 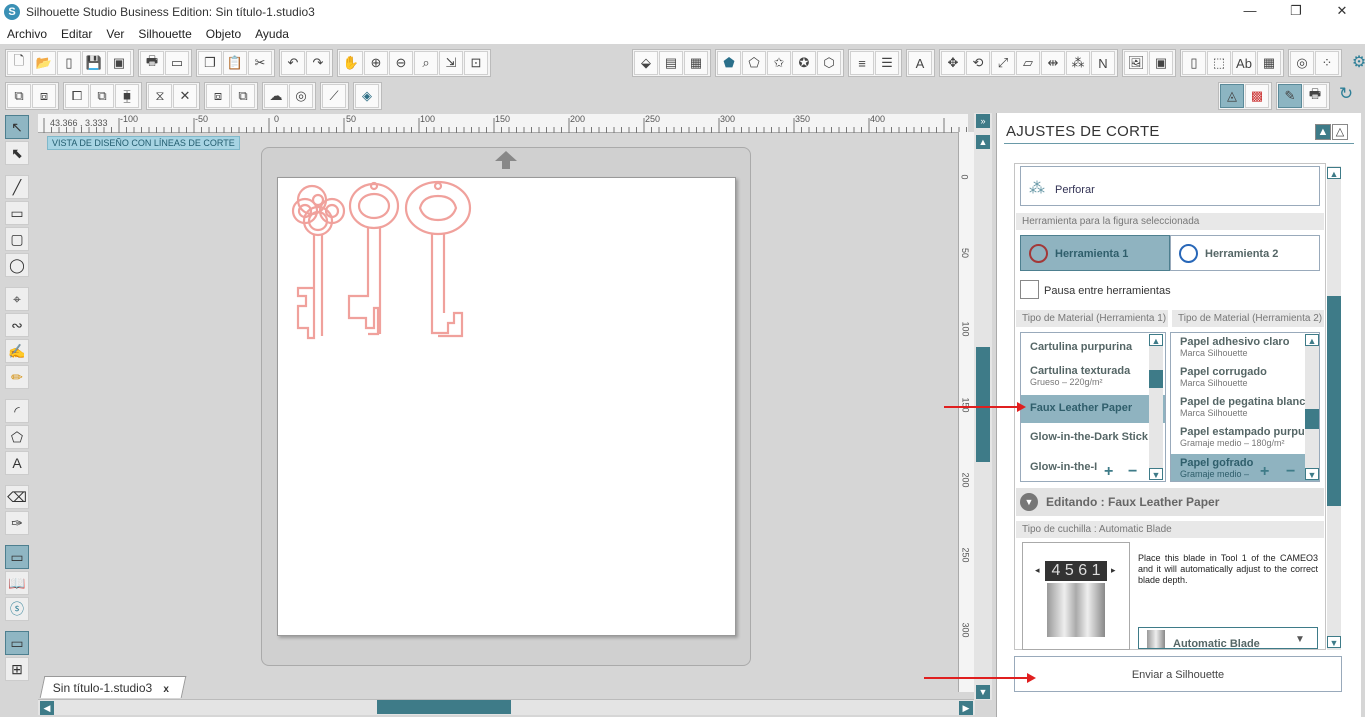 What do you see at coordinates (367, 96) in the screenshot?
I see `pixscan-icon: ◈` at bounding box center [367, 96].